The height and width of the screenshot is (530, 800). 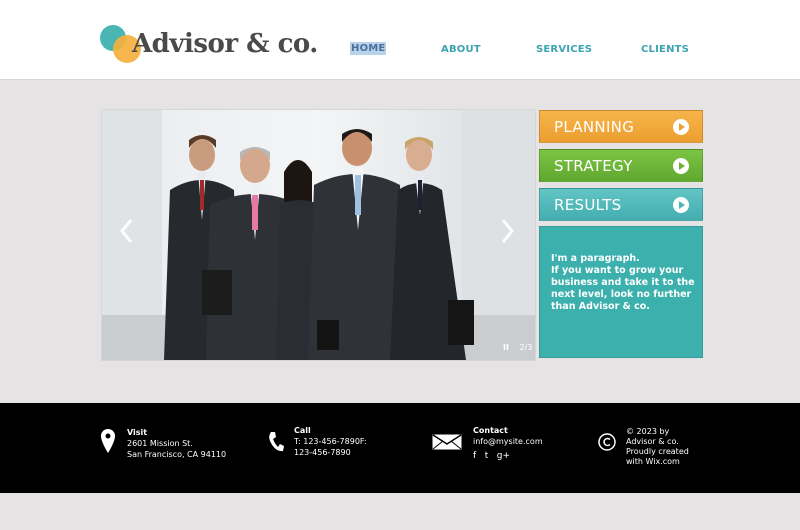 What do you see at coordinates (302, 430) in the screenshot?
I see `footer-call-title: Call` at bounding box center [302, 430].